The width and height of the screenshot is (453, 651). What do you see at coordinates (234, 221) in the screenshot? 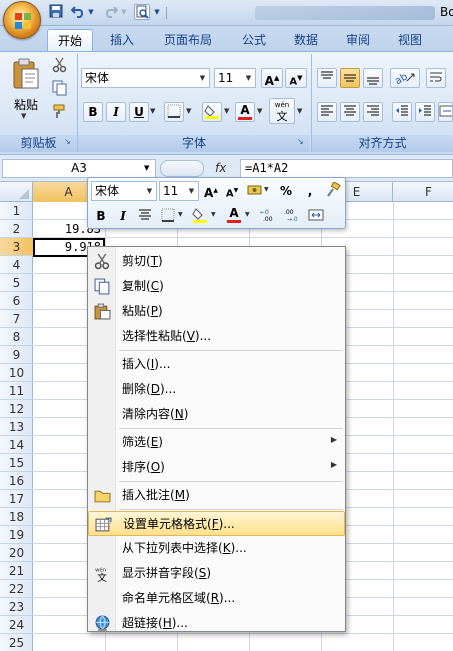
I see `mini-font-color-swatch` at bounding box center [234, 221].